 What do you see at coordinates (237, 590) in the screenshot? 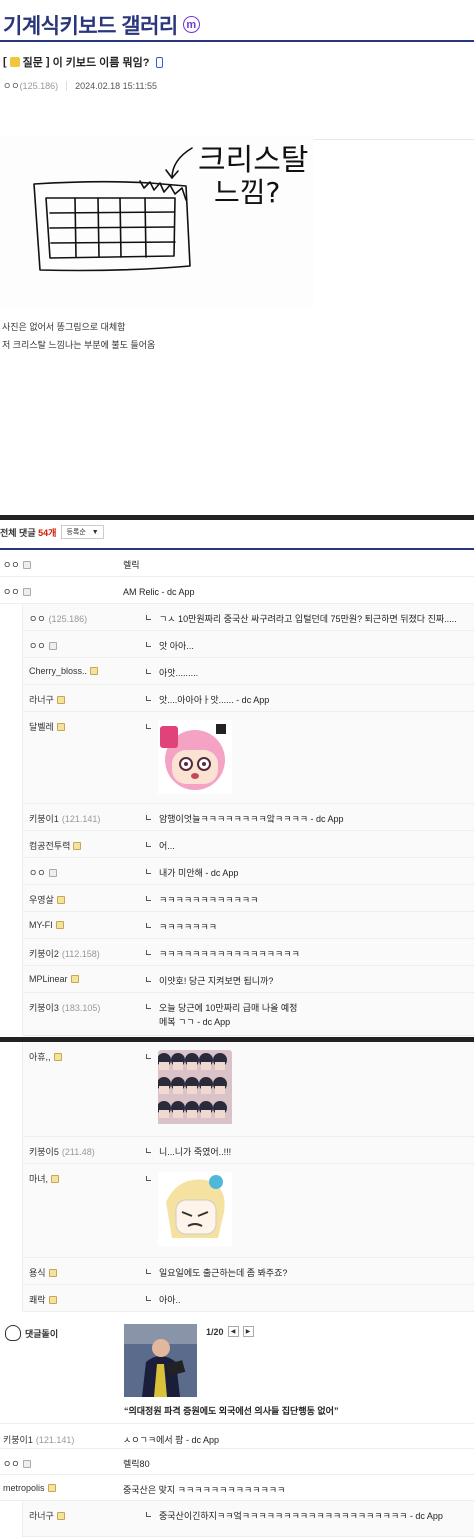
I see `comment-row: ㅇㅇ AM Relic - dc App` at bounding box center [237, 590].